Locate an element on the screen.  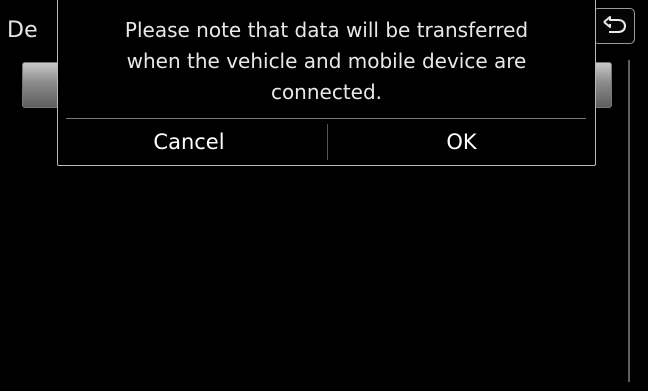
scrollbar-track is located at coordinates (629, 221).